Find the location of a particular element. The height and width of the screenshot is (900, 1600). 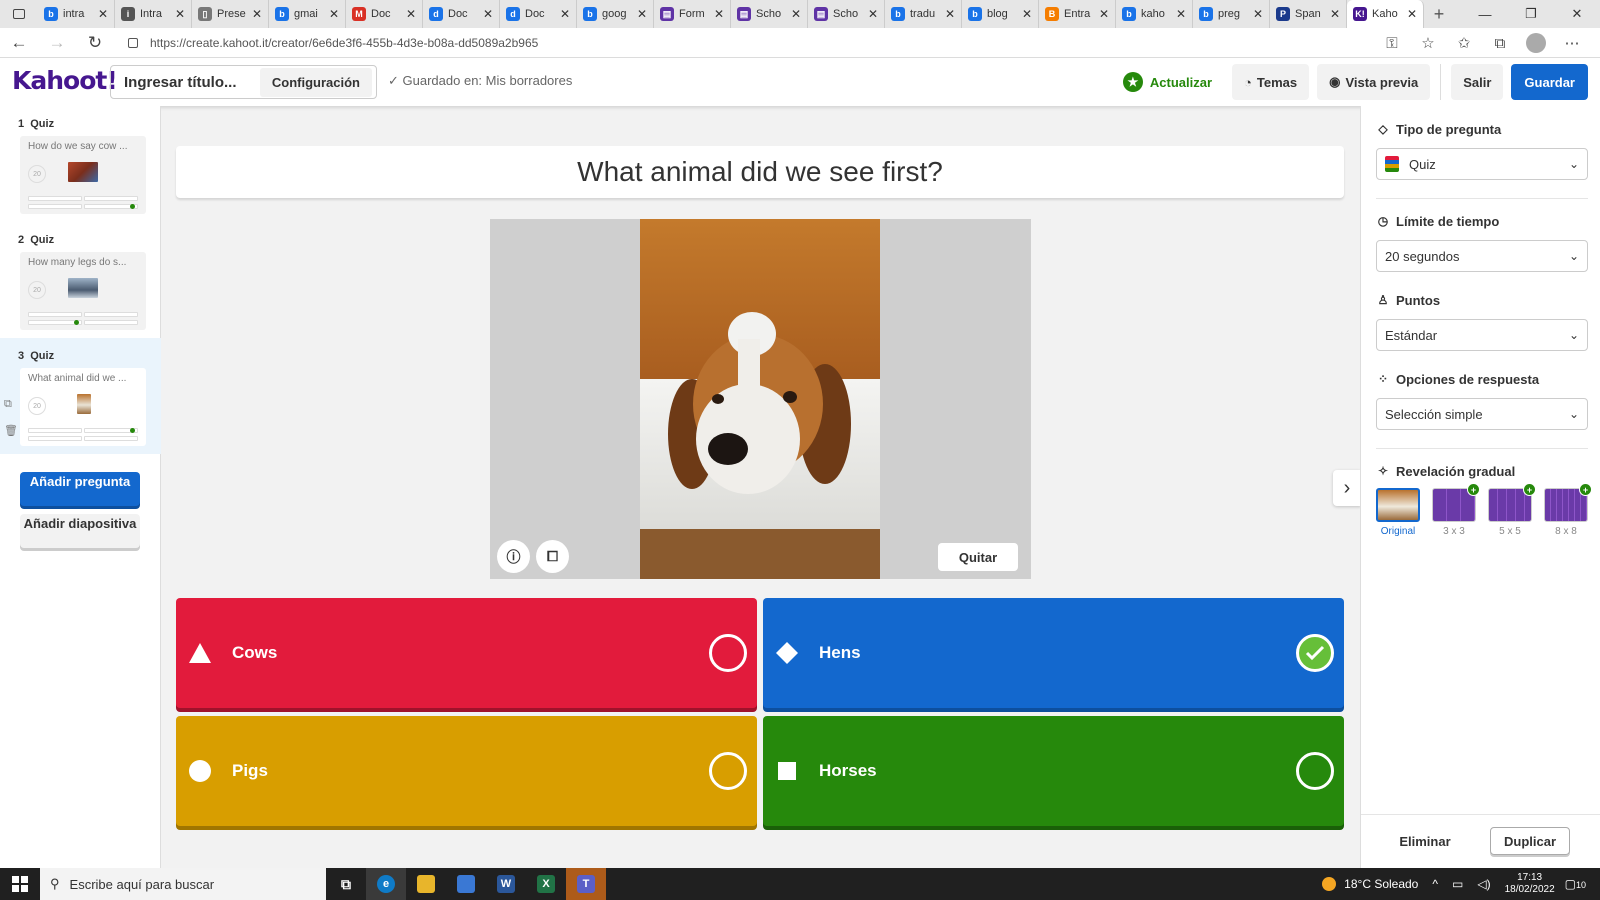

browser-tab: M Doc ✕ is located at coordinates (384, 14).